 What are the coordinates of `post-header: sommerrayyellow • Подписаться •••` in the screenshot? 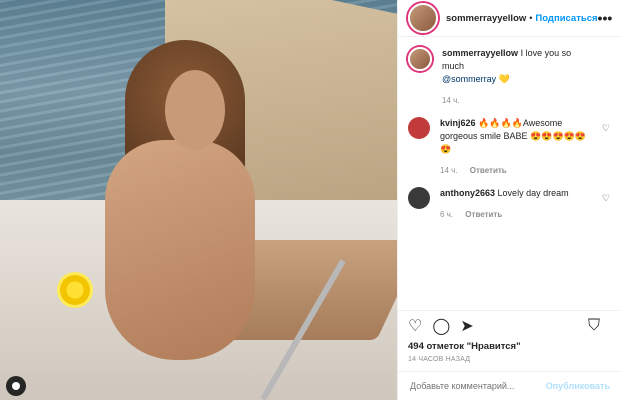 It's located at (509, 18).